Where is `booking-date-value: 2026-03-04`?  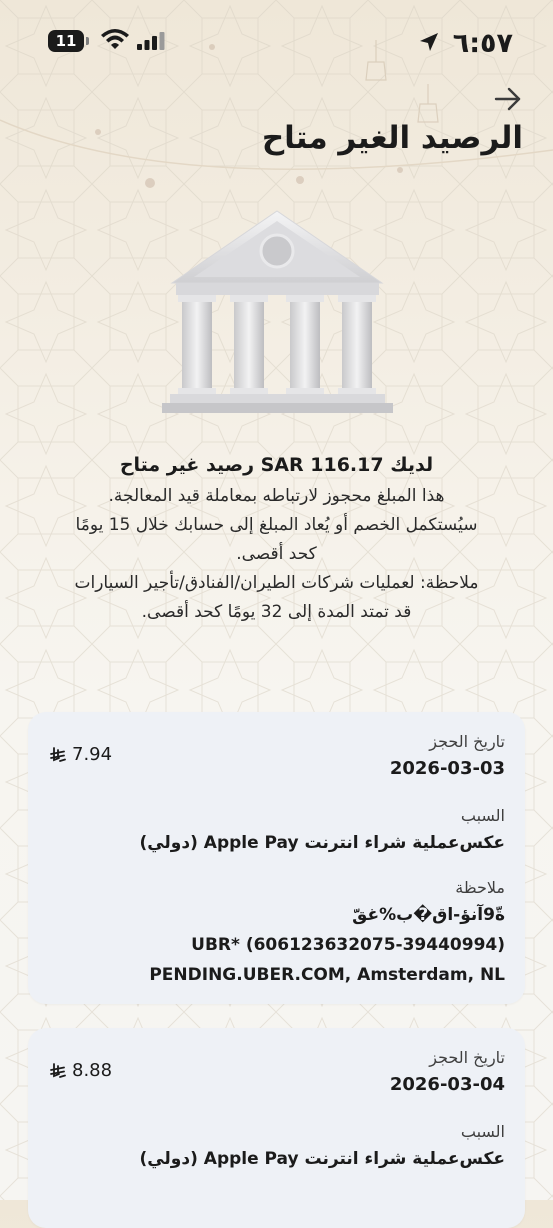
booking-date-value: 2026-03-04 is located at coordinates (447, 1084).